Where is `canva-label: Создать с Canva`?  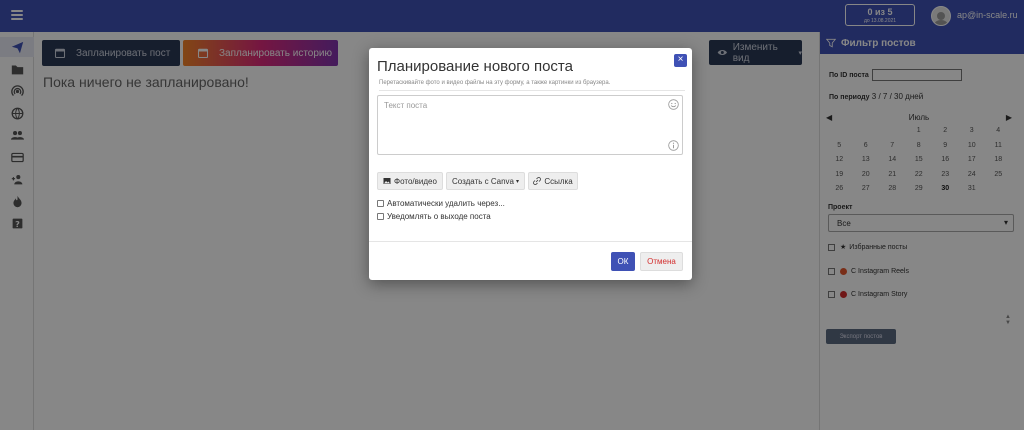
canva-label: Создать с Canva is located at coordinates (483, 181).